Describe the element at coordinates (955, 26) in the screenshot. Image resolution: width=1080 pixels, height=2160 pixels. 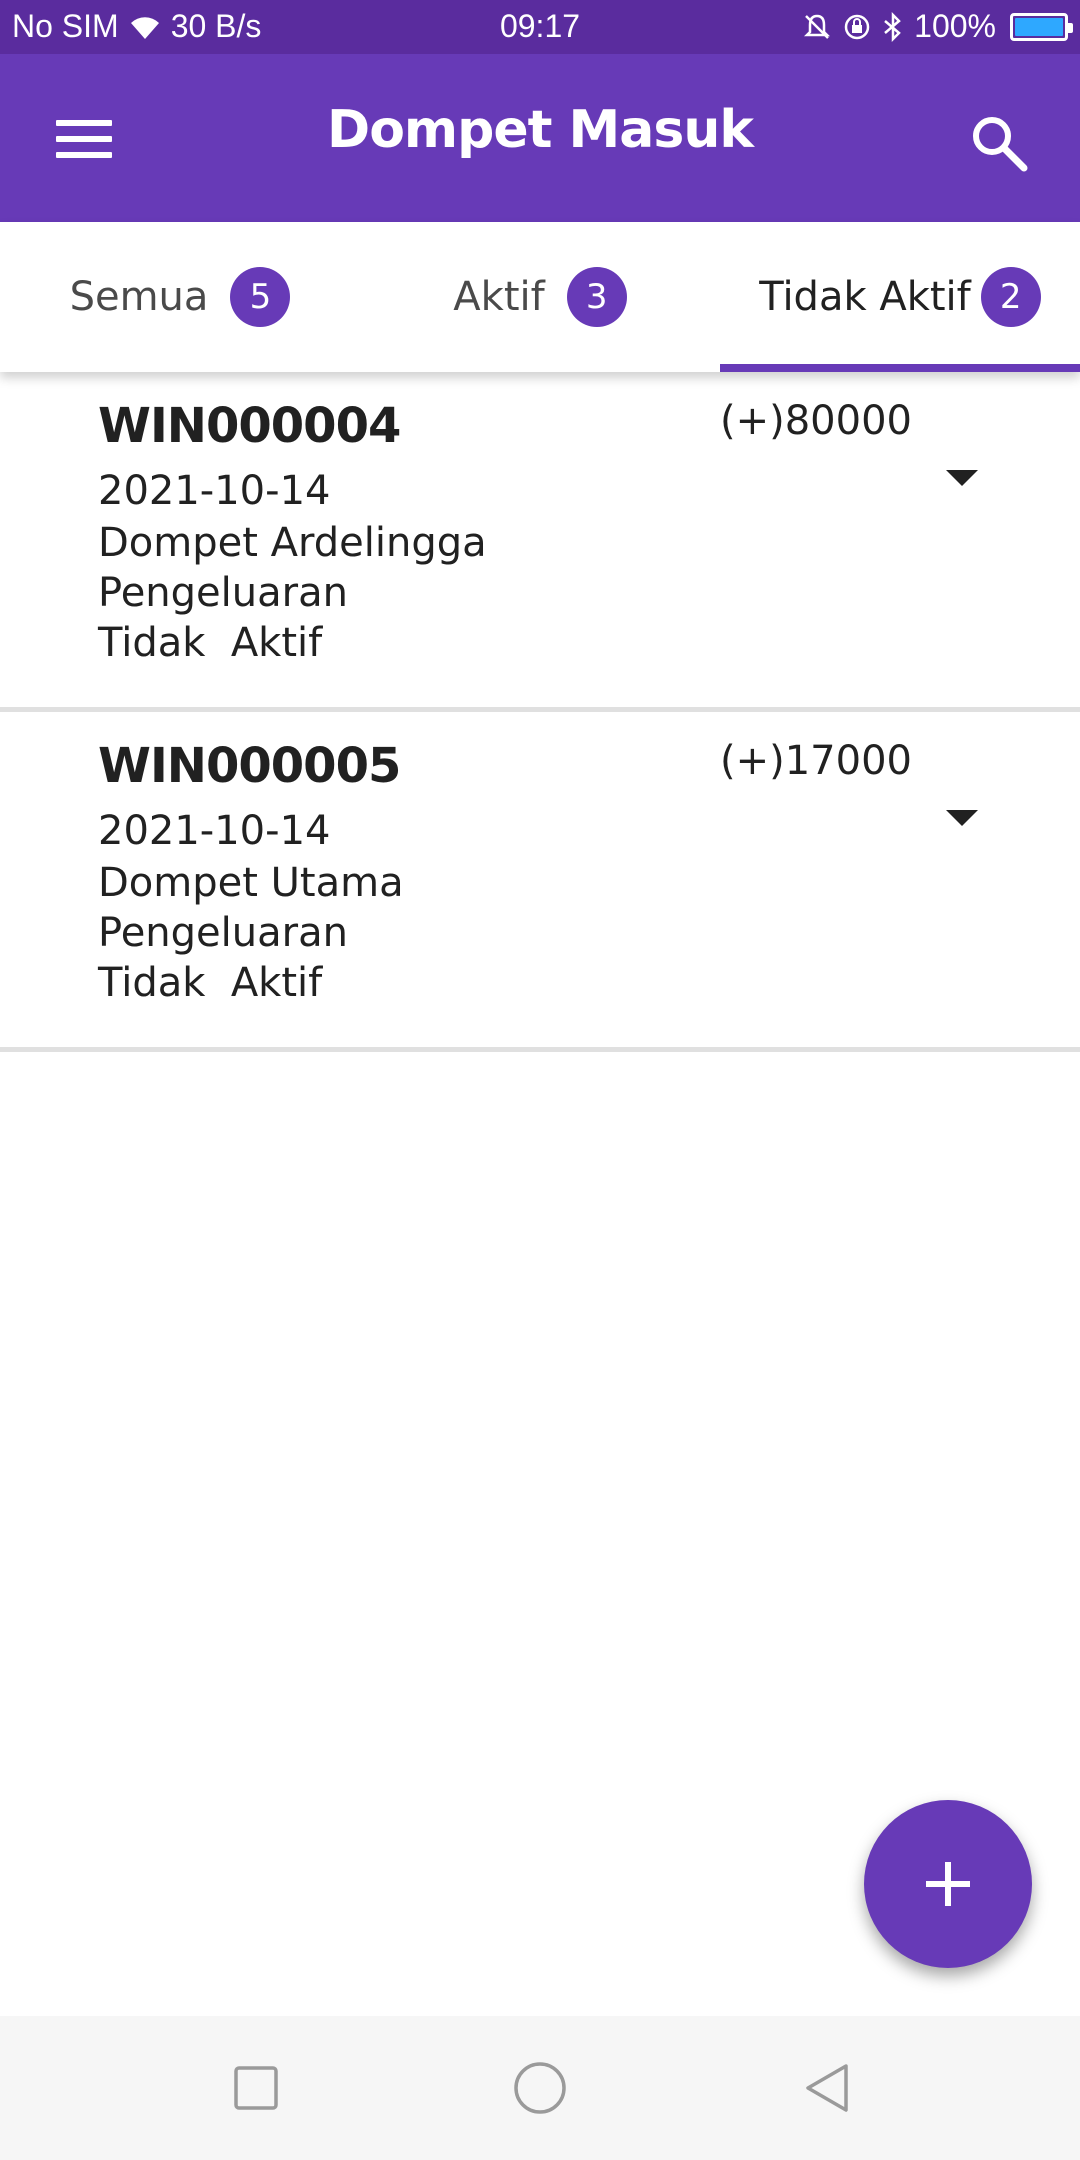
I see `battery-percent: 100%` at that location.